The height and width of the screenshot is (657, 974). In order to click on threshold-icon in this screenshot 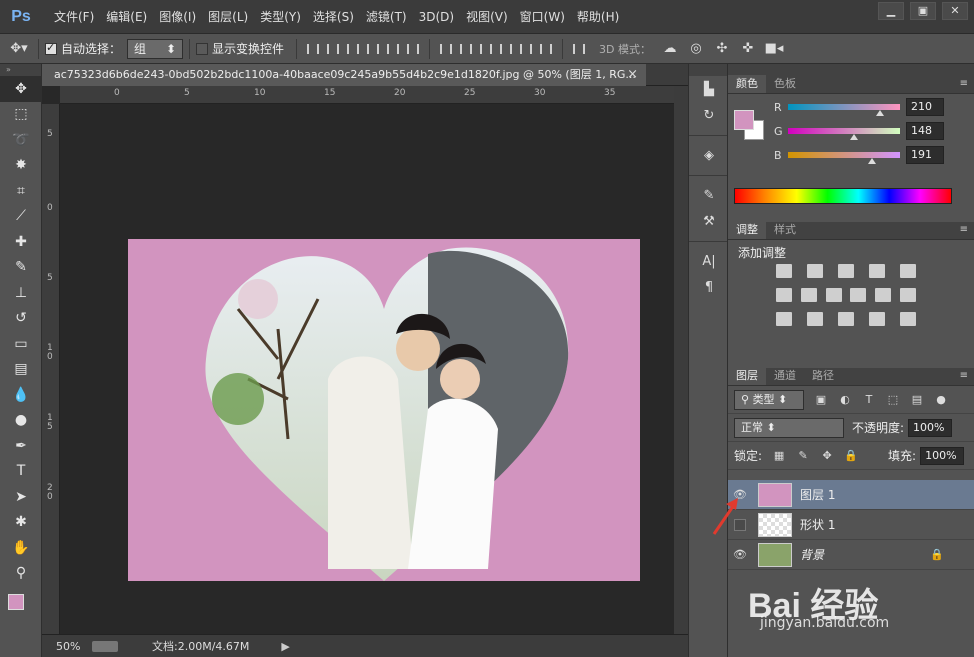, I will do `click(846, 319)`.